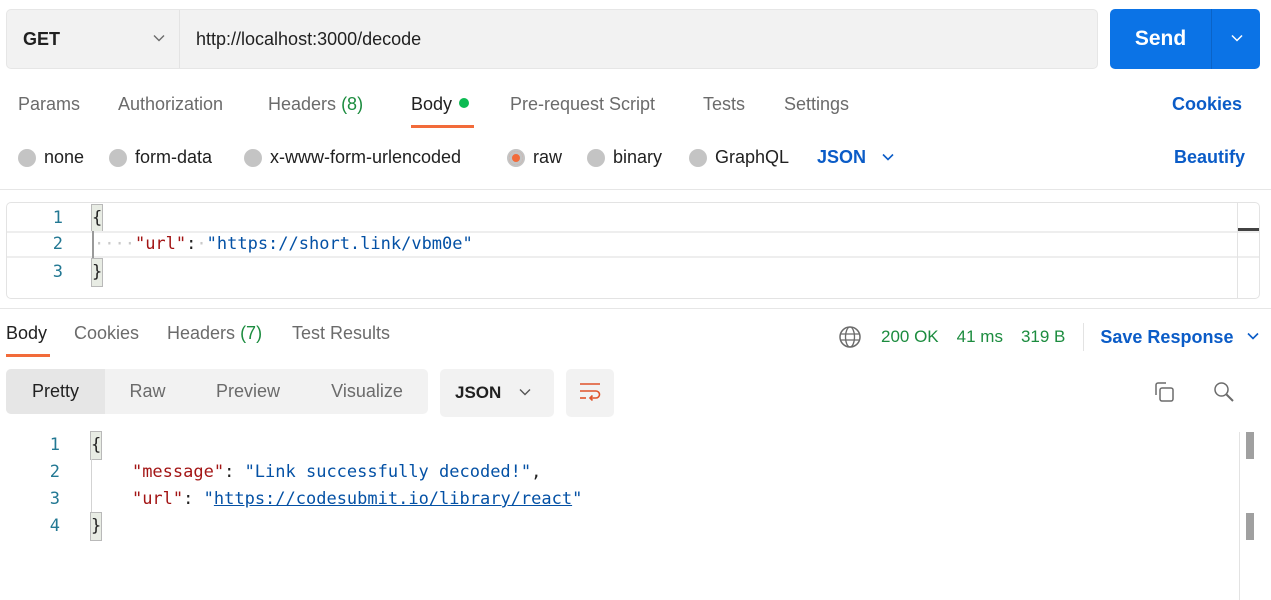  Describe the element at coordinates (1043, 337) in the screenshot. I see `response-size: 319 B` at that location.